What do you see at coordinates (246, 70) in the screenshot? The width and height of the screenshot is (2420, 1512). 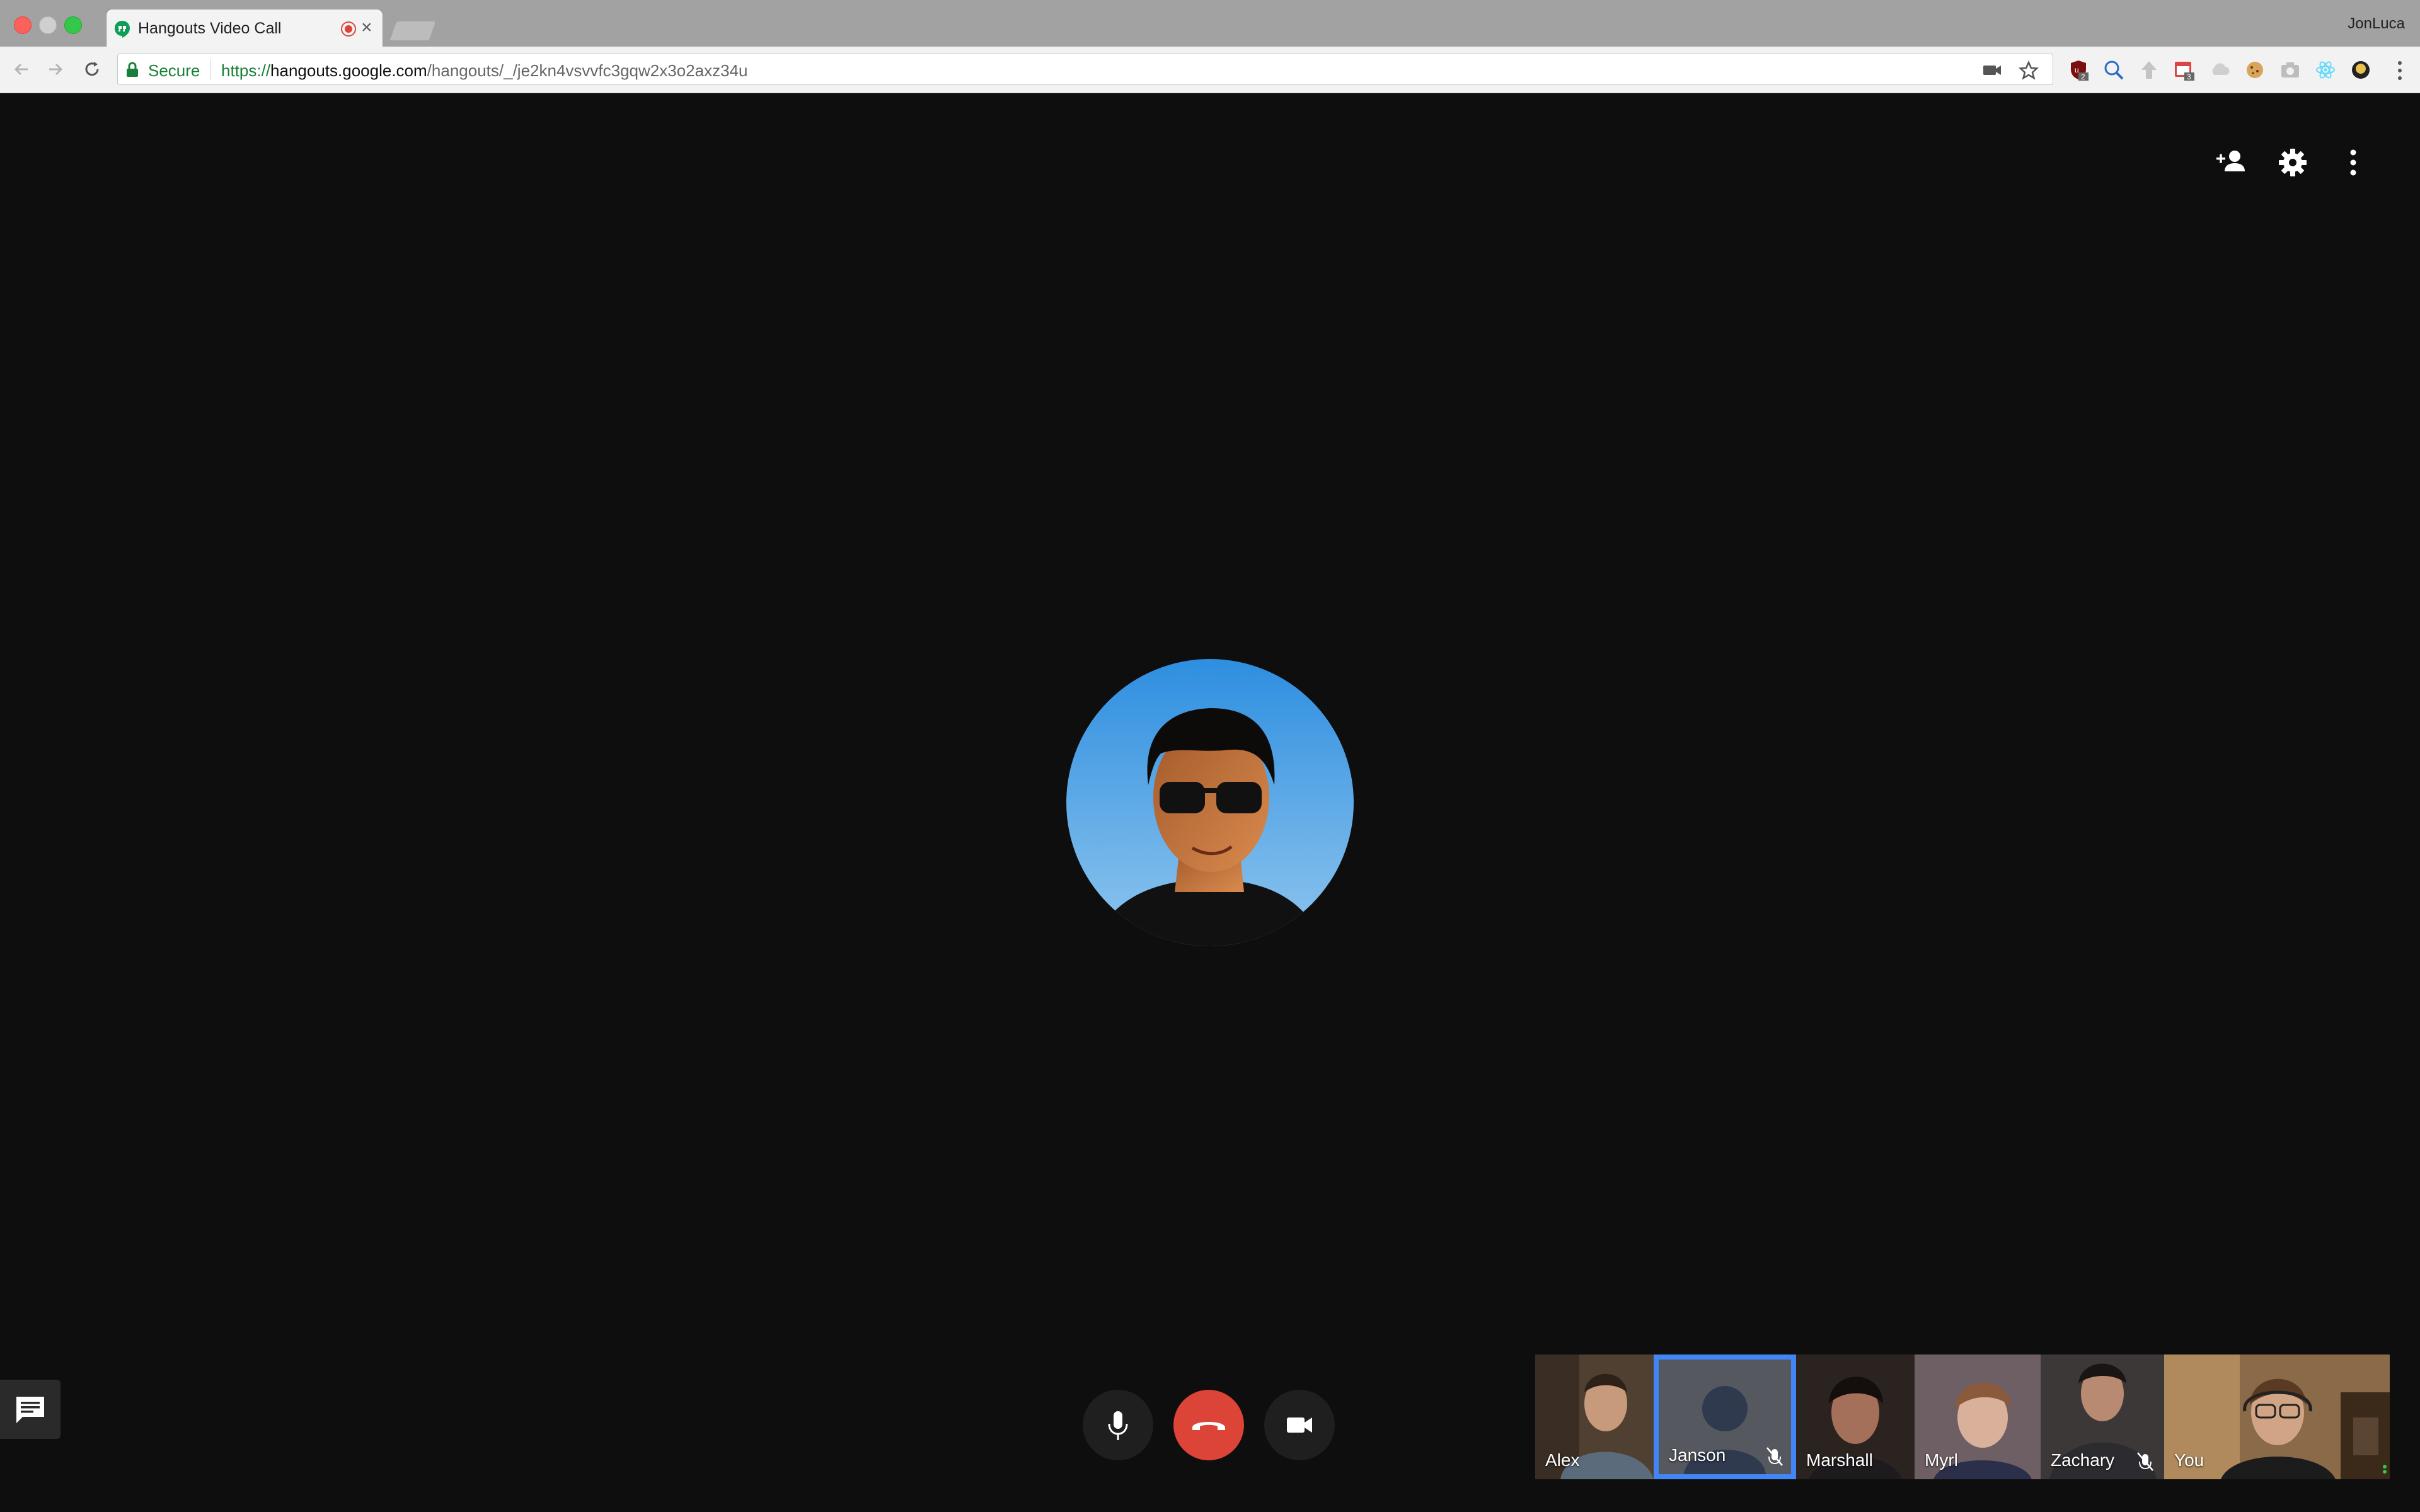 I see `url-scheme: https://` at bounding box center [246, 70].